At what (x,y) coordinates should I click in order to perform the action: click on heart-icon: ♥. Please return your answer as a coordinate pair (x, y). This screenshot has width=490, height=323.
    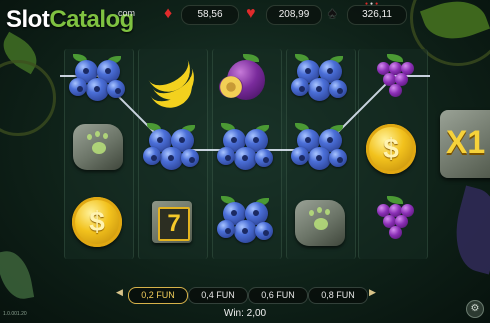
    Looking at the image, I should click on (251, 13).